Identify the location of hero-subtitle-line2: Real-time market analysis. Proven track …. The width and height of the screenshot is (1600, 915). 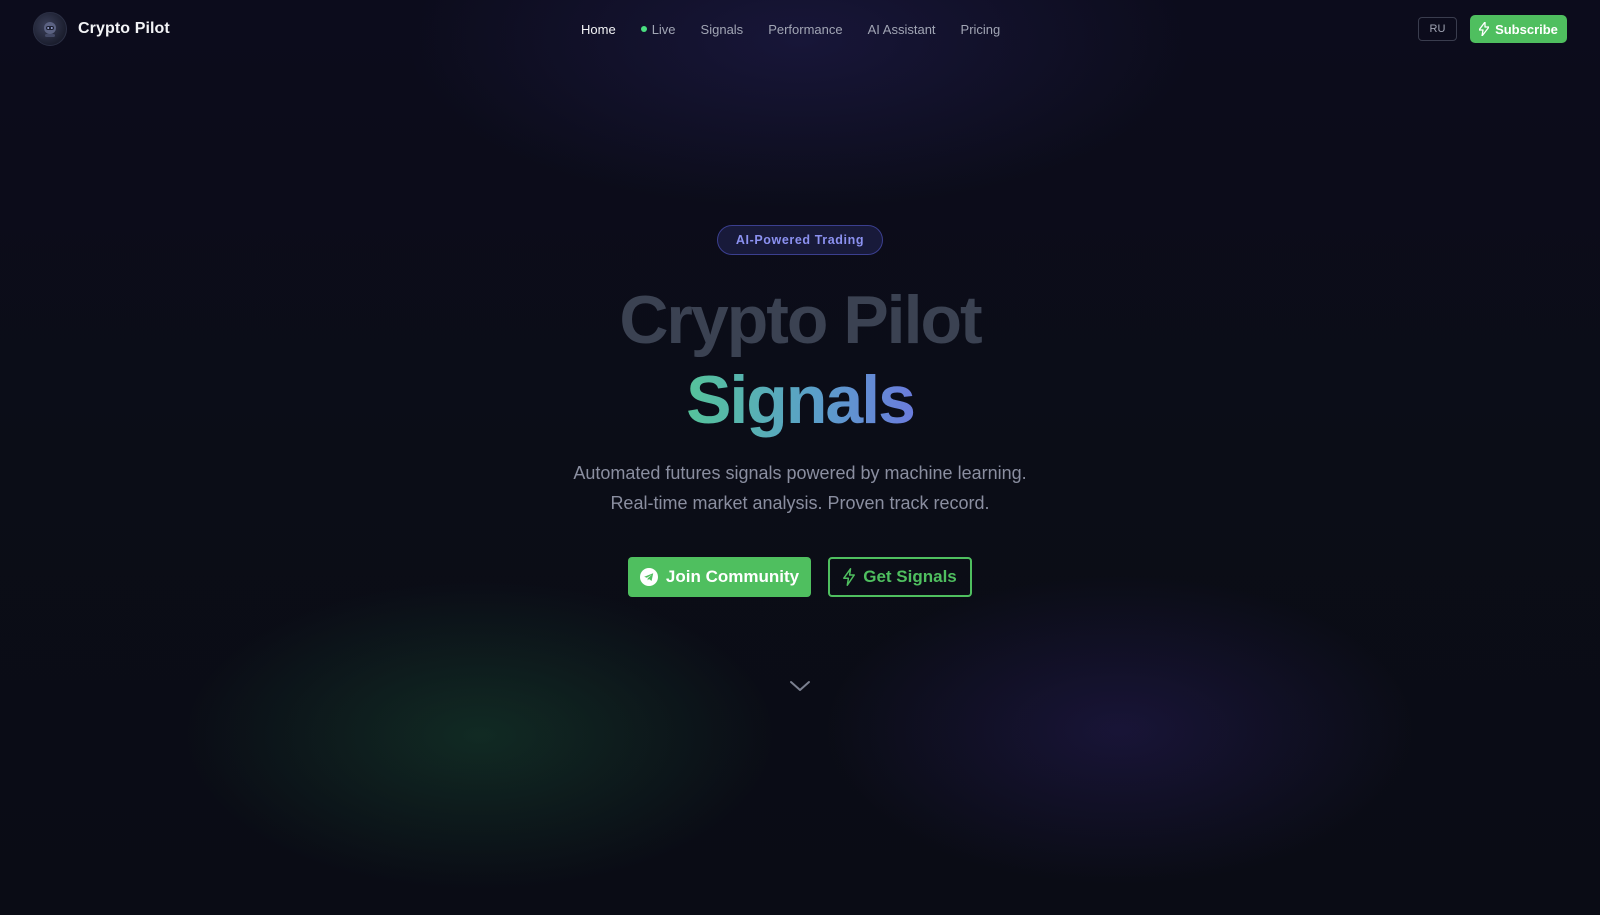
(800, 503).